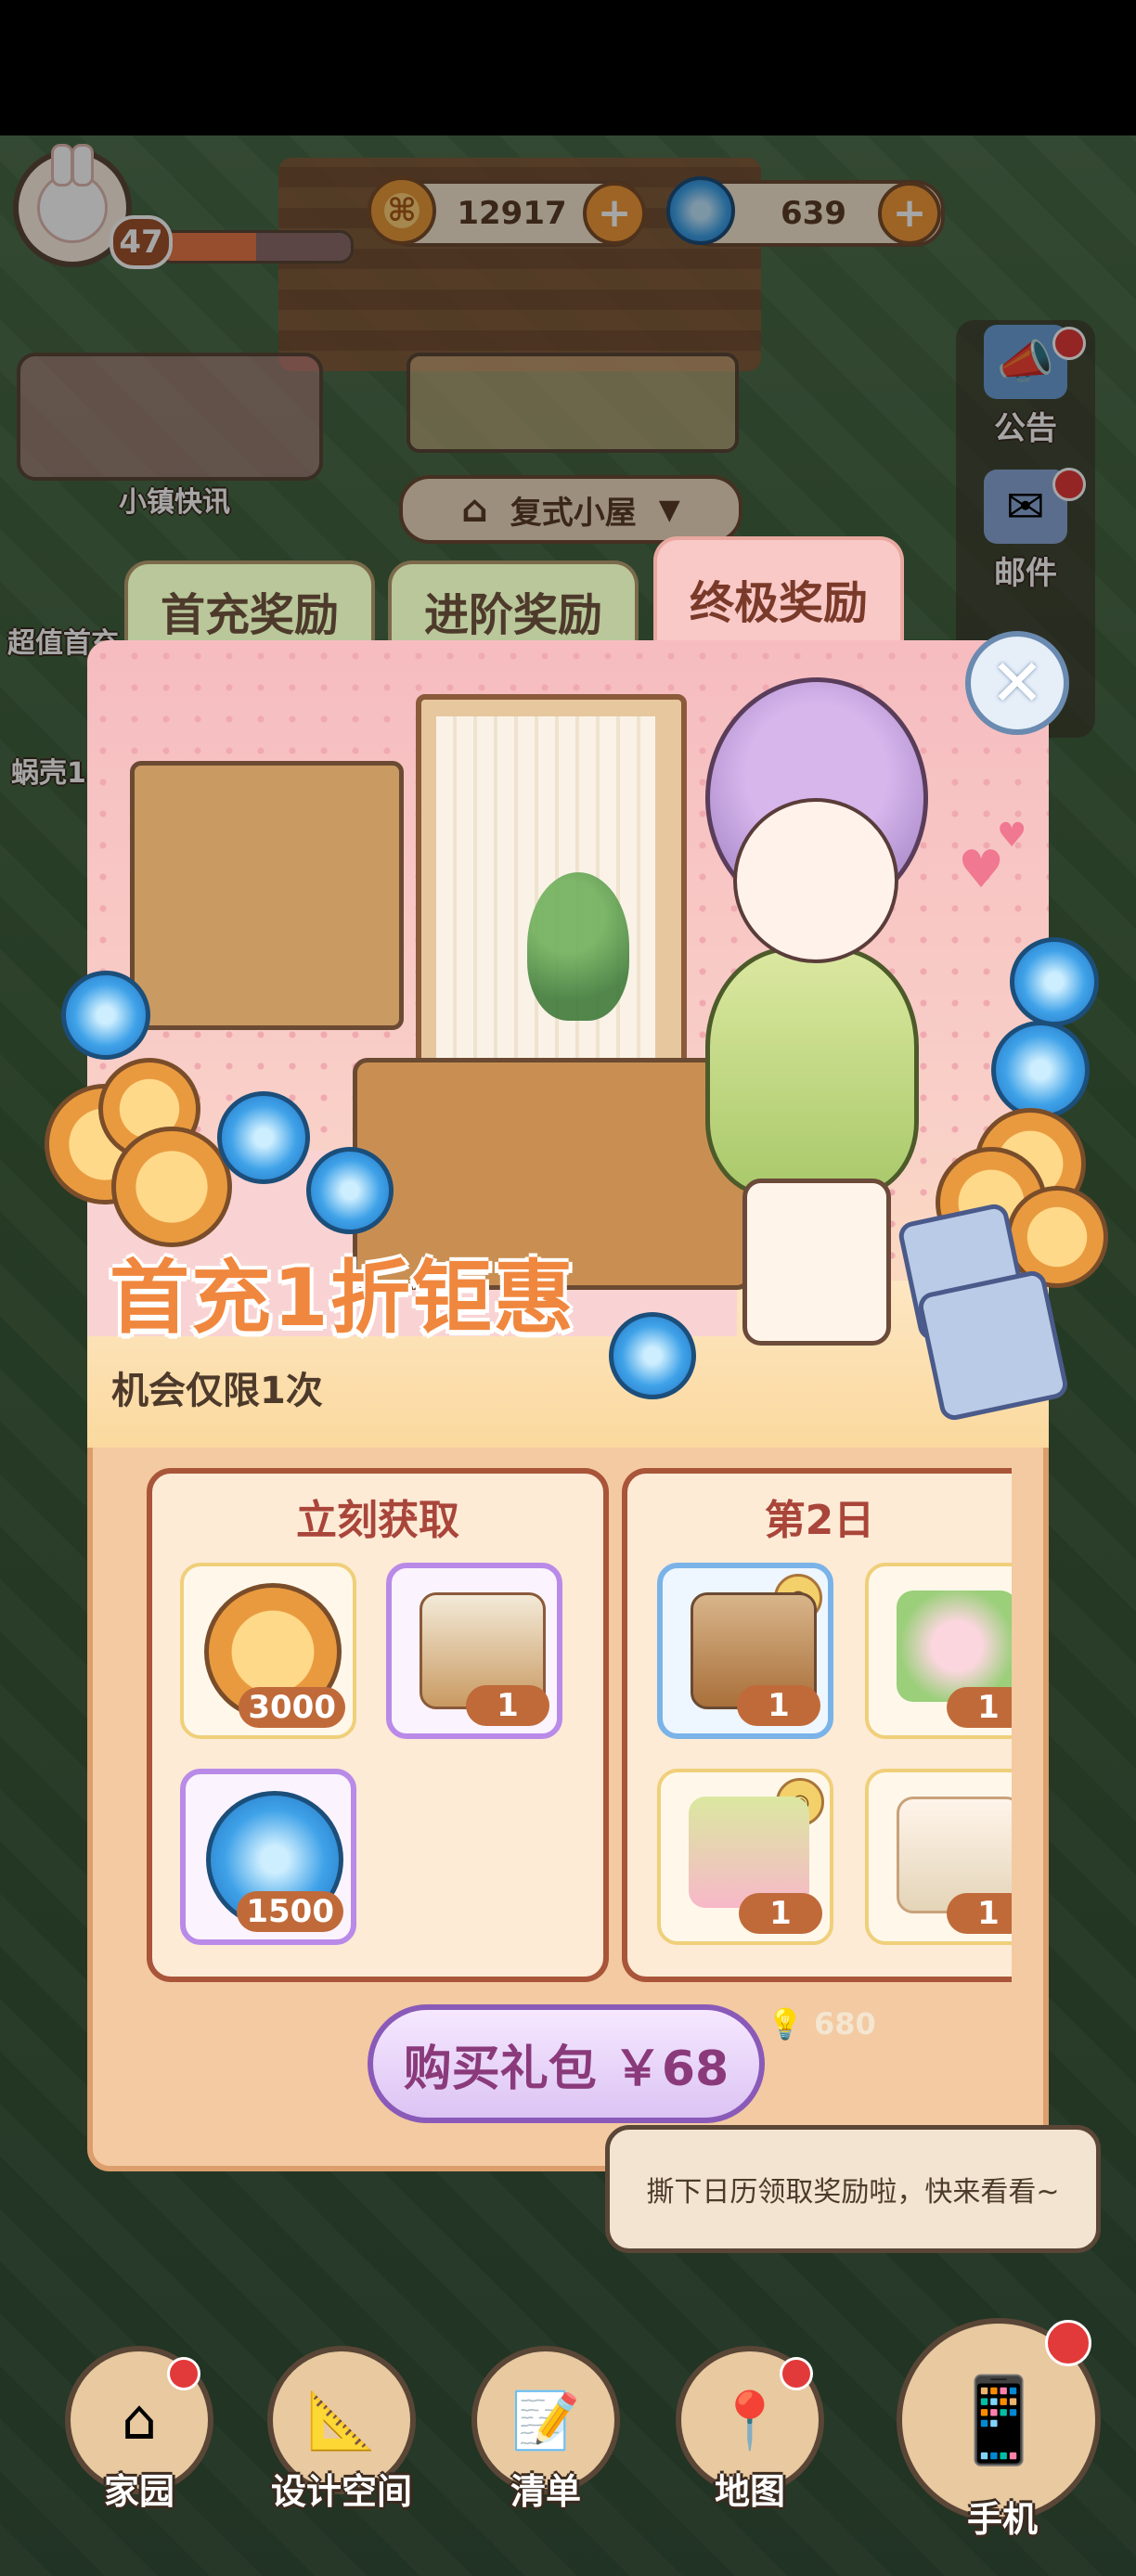 This screenshot has width=1136, height=2576. I want to click on nav-map-badge, so click(796, 2374).